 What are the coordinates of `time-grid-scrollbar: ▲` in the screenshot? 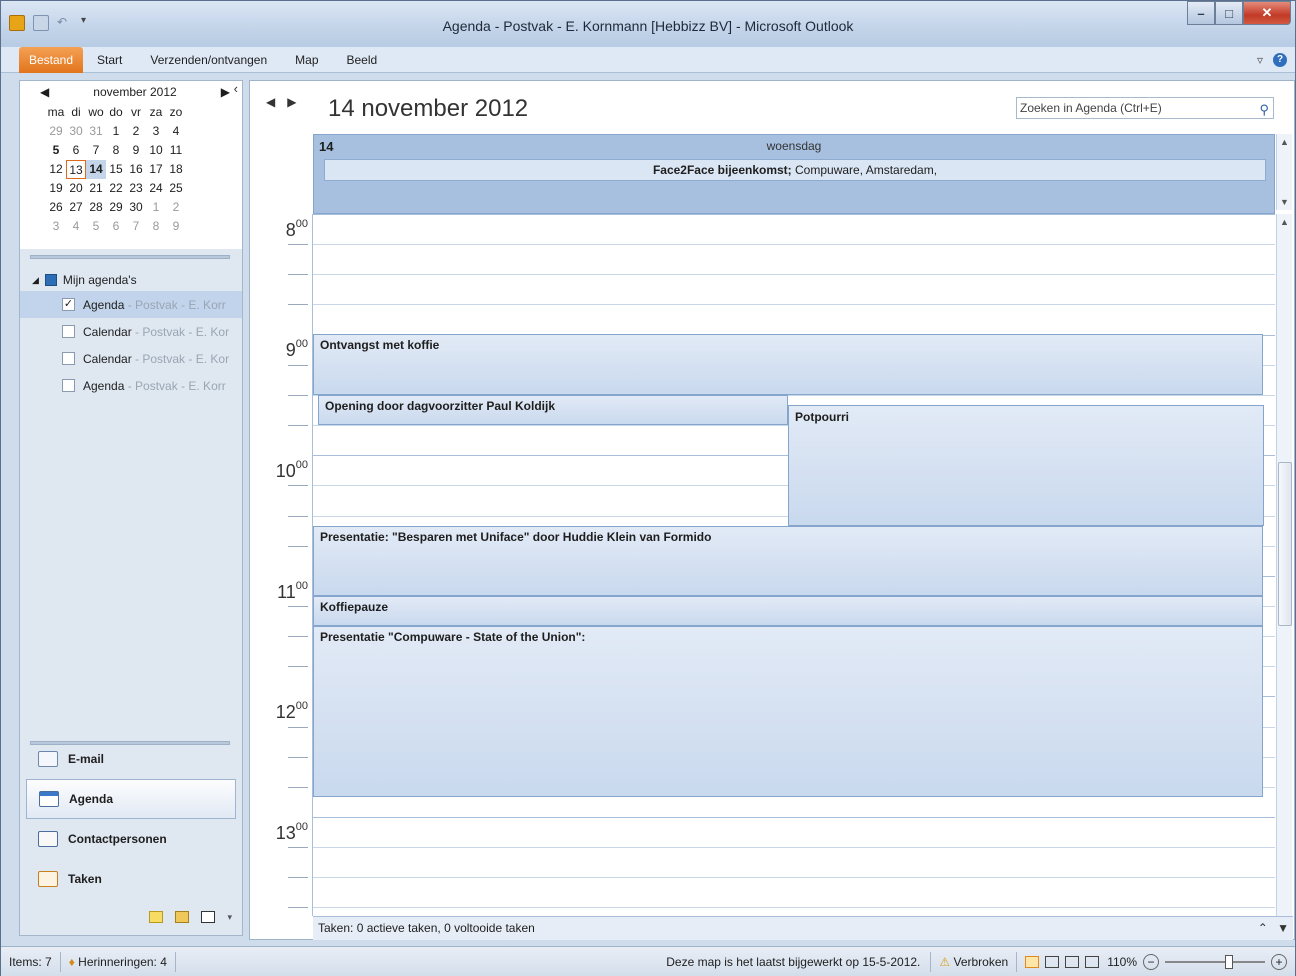 It's located at (1284, 565).